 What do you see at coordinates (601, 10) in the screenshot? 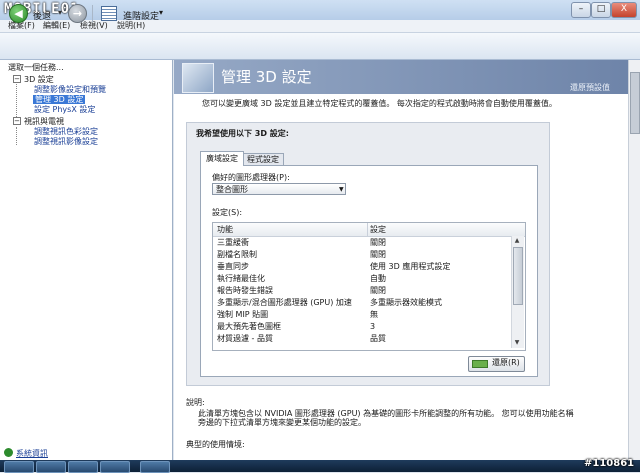
I see `maximize-button: □` at bounding box center [601, 10].